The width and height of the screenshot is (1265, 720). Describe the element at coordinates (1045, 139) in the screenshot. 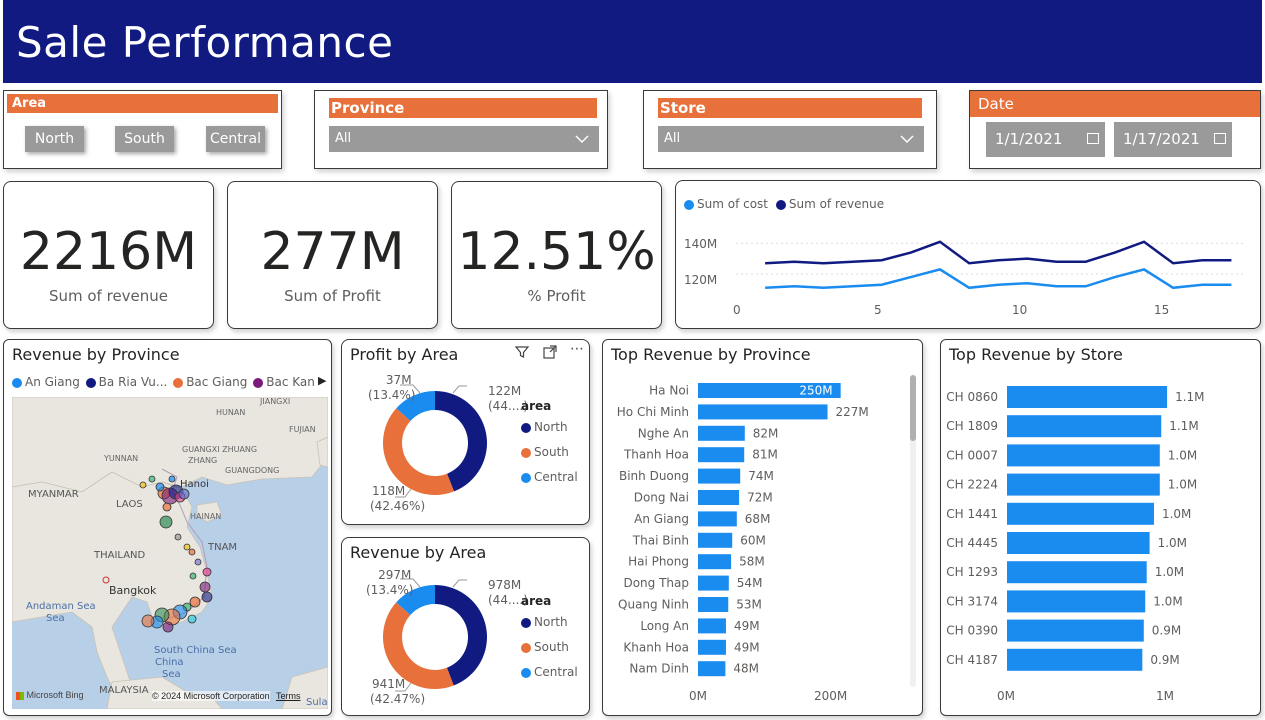

I see `date-start-input: 1/1/2021` at that location.